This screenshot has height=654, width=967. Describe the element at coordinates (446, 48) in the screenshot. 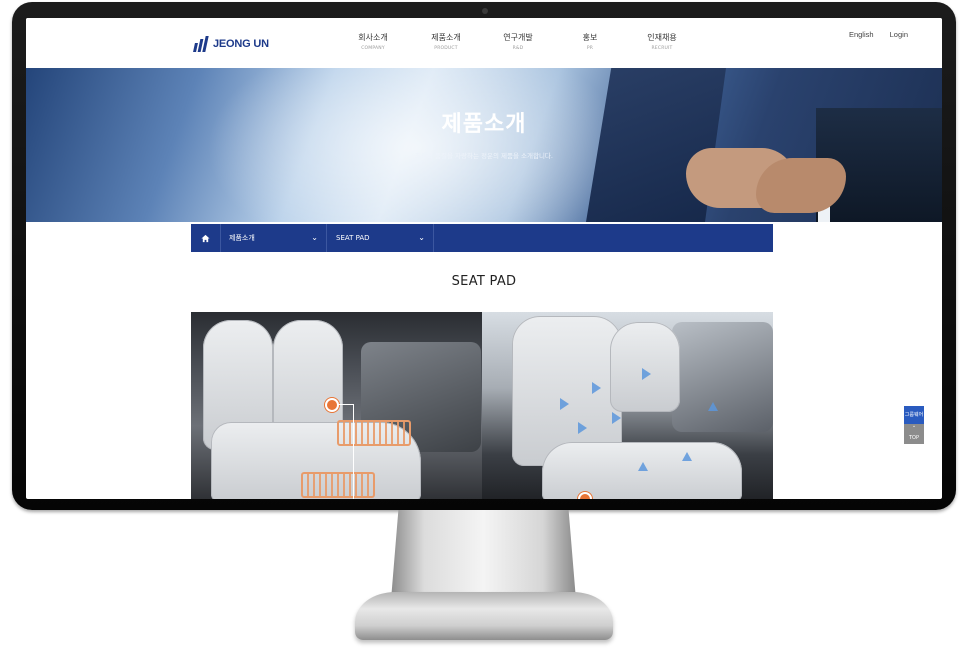

I see `nav-sublabel: PRODUCT` at that location.